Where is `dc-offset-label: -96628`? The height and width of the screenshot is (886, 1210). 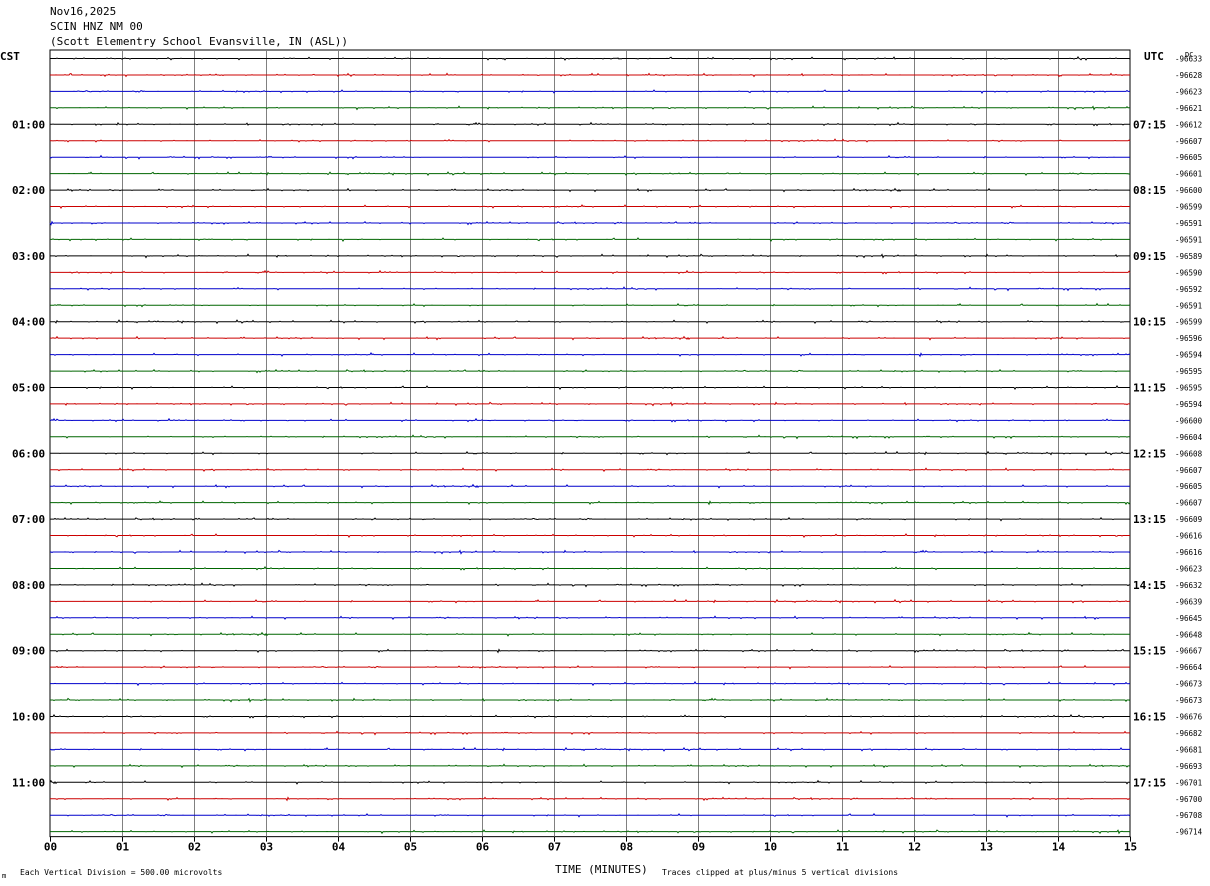 dc-offset-label: -96628 is located at coordinates (1189, 75).